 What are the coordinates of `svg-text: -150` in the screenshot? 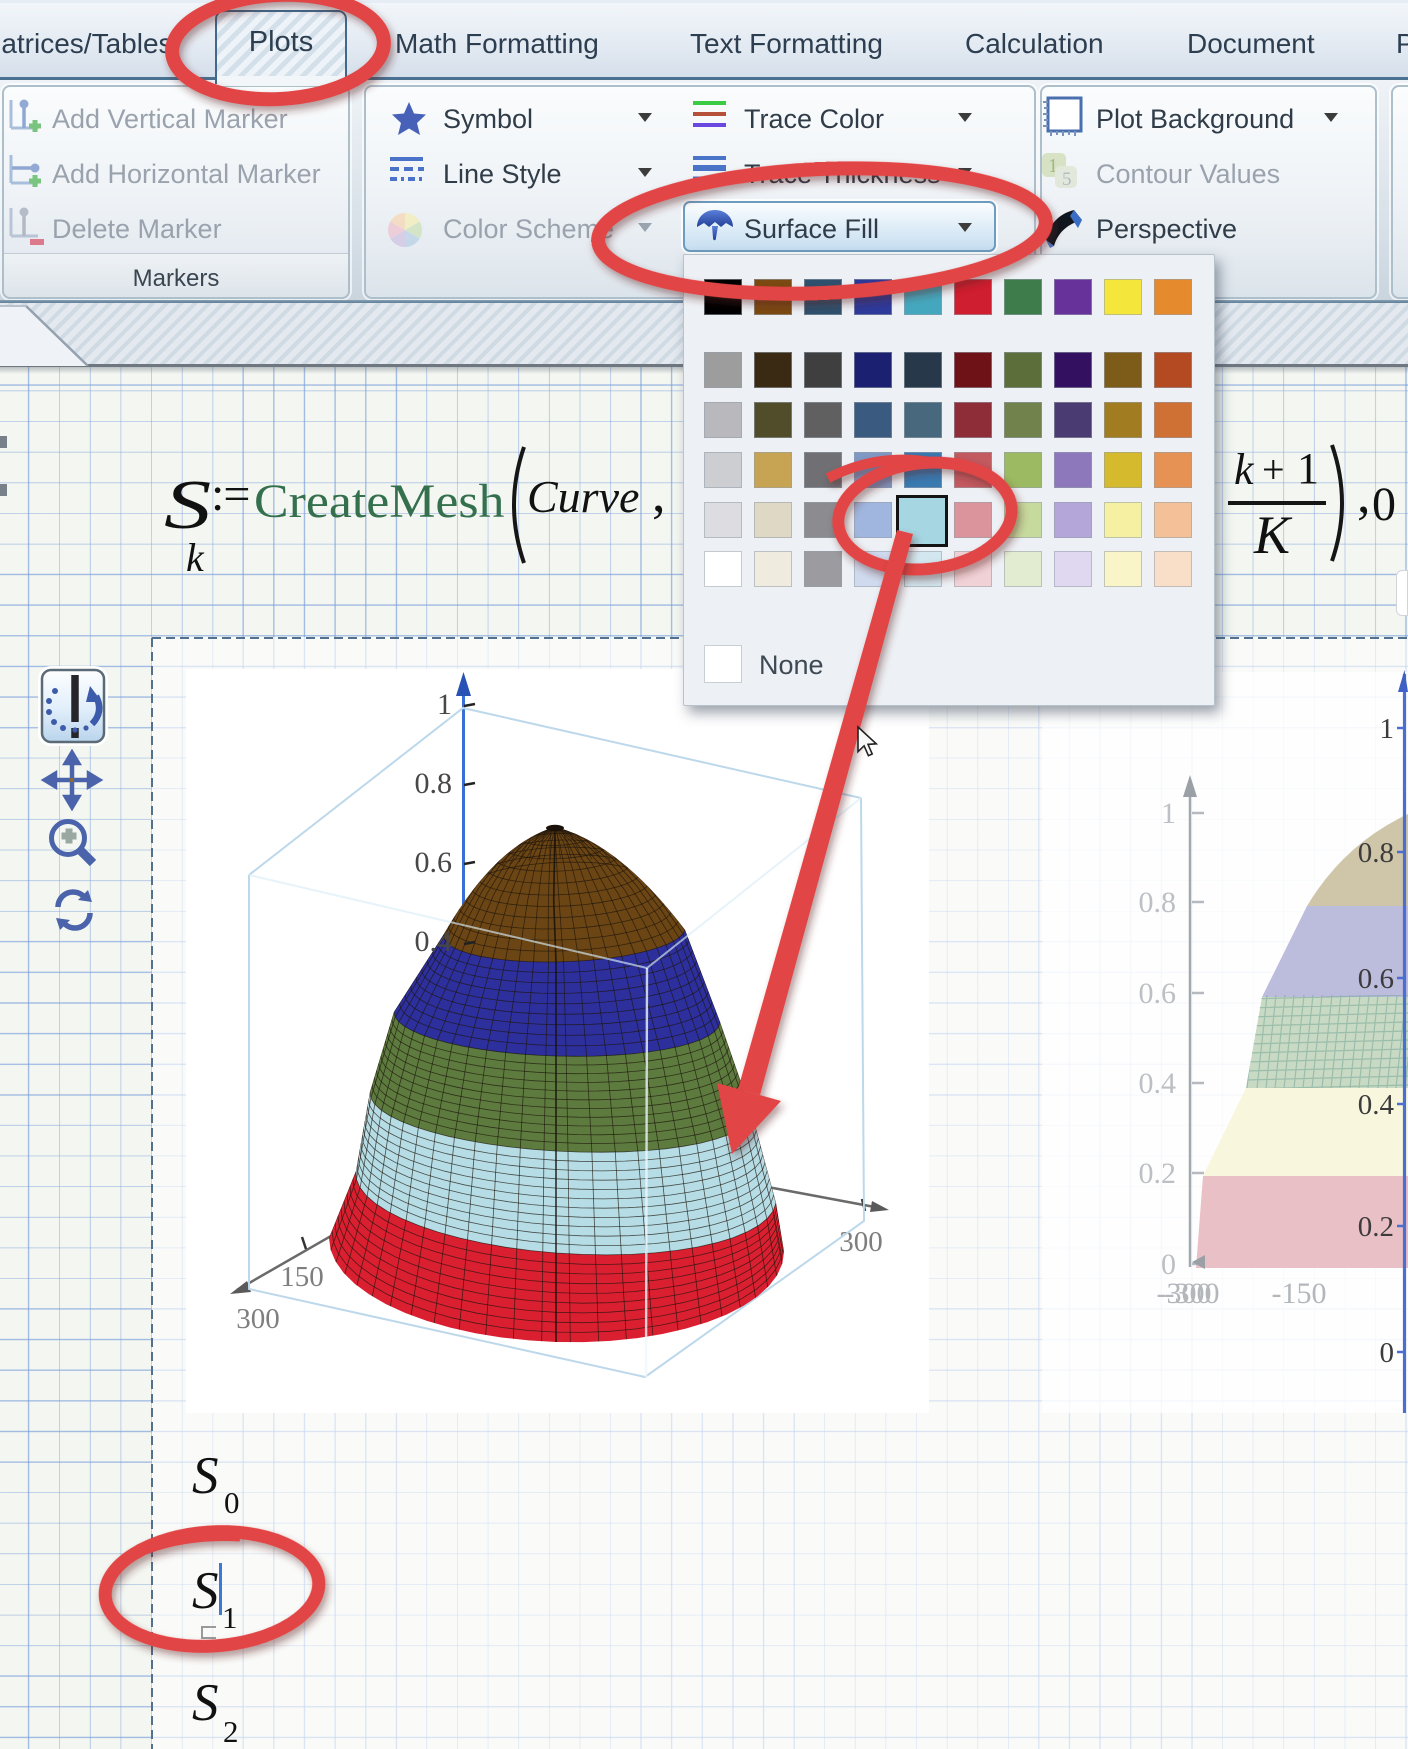 It's located at (1299, 1293).